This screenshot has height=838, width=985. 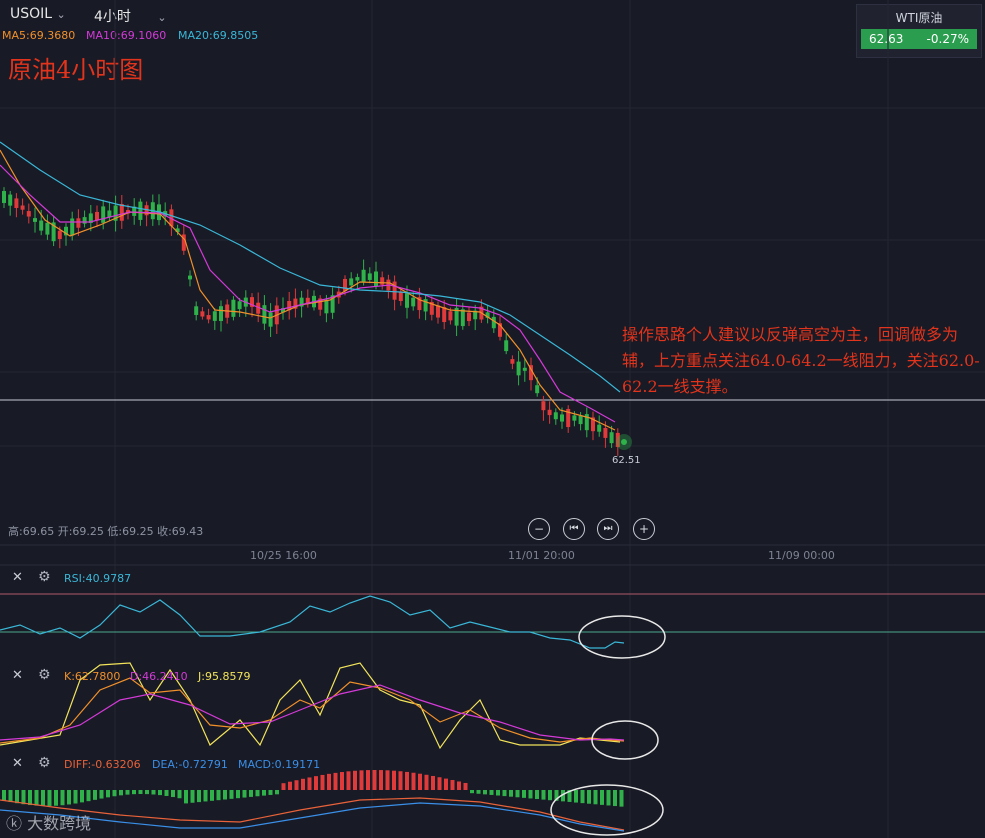 I want to click on kdj-d-value: D:46.2410, so click(x=159, y=676).